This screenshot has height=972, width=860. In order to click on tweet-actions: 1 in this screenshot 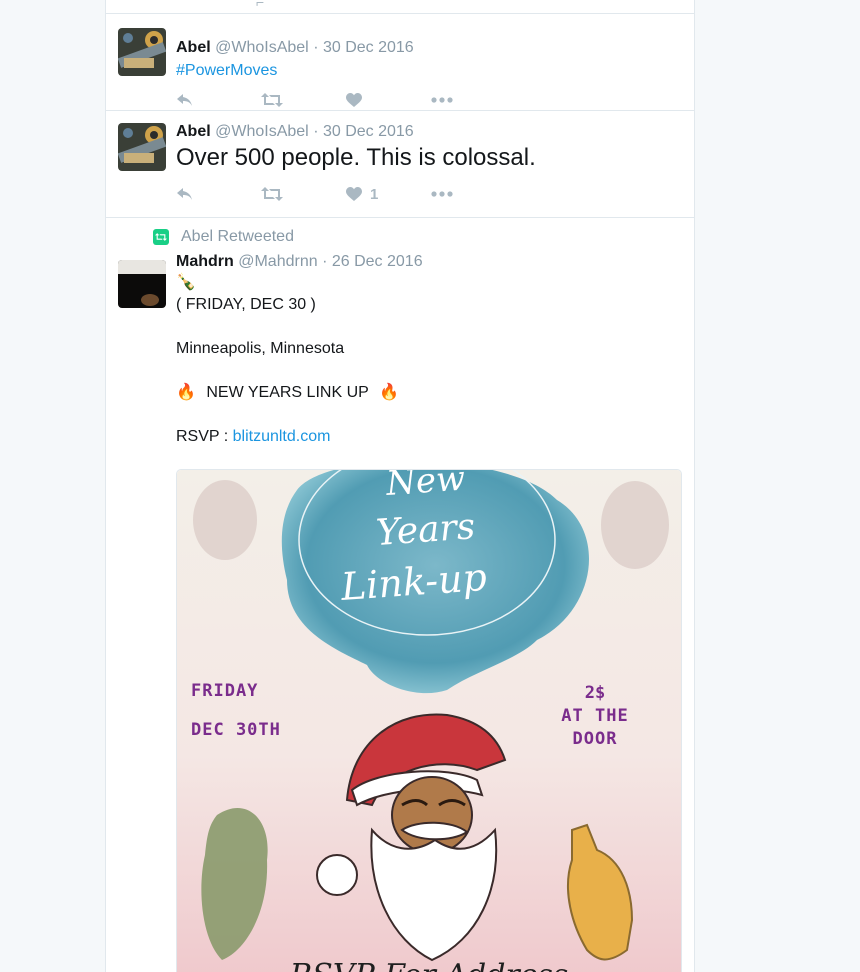, I will do `click(429, 194)`.